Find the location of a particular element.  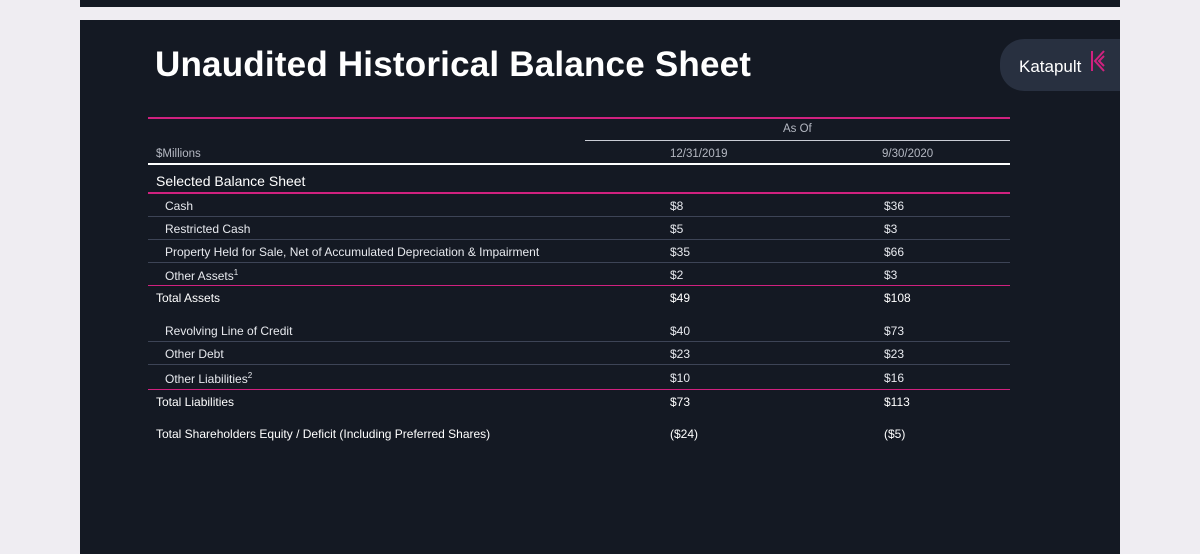

row-label-other-debt: Other Debt is located at coordinates (194, 354).